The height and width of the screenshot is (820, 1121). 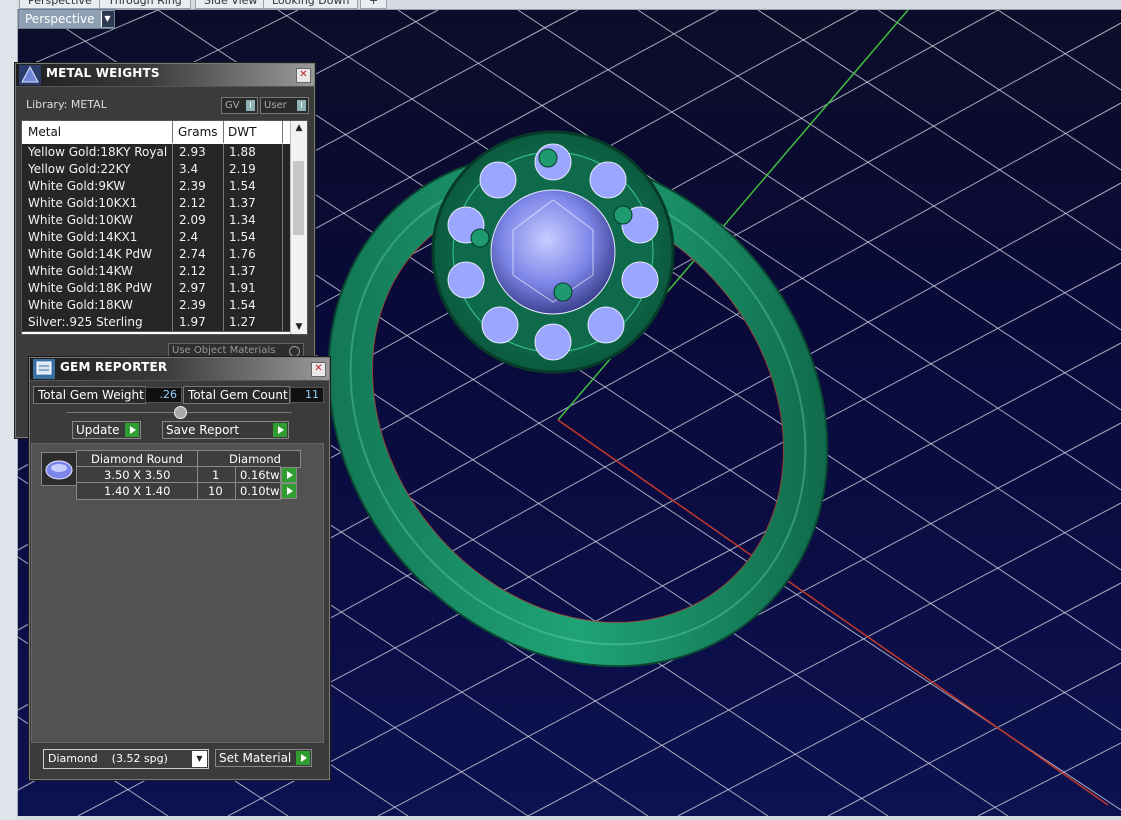 I want to click on scroll-up-icon: ▲, so click(x=299, y=128).